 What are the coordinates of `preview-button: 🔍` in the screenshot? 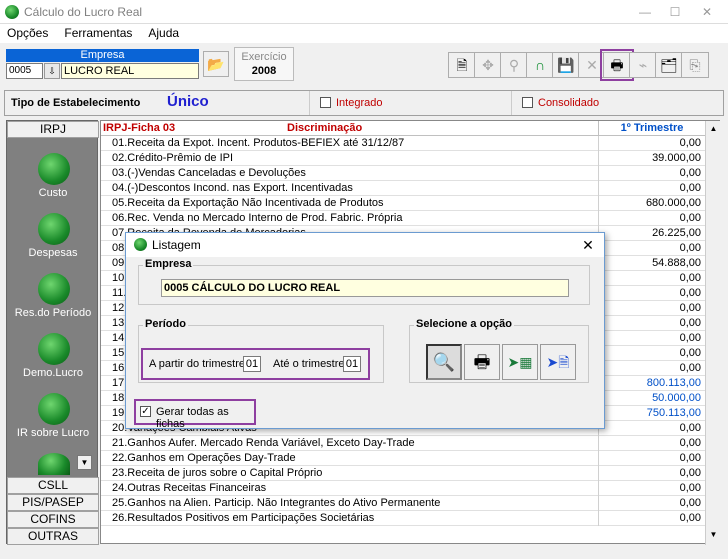 It's located at (444, 362).